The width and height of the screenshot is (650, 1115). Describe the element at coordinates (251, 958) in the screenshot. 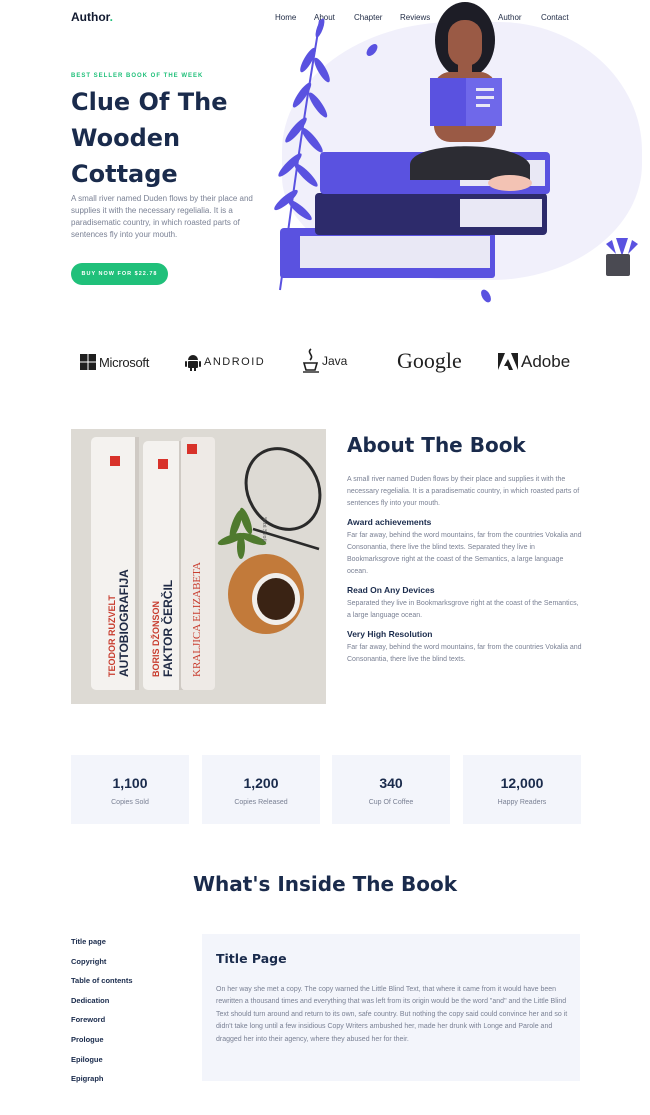

I see `chapter-title: Title Page` at that location.